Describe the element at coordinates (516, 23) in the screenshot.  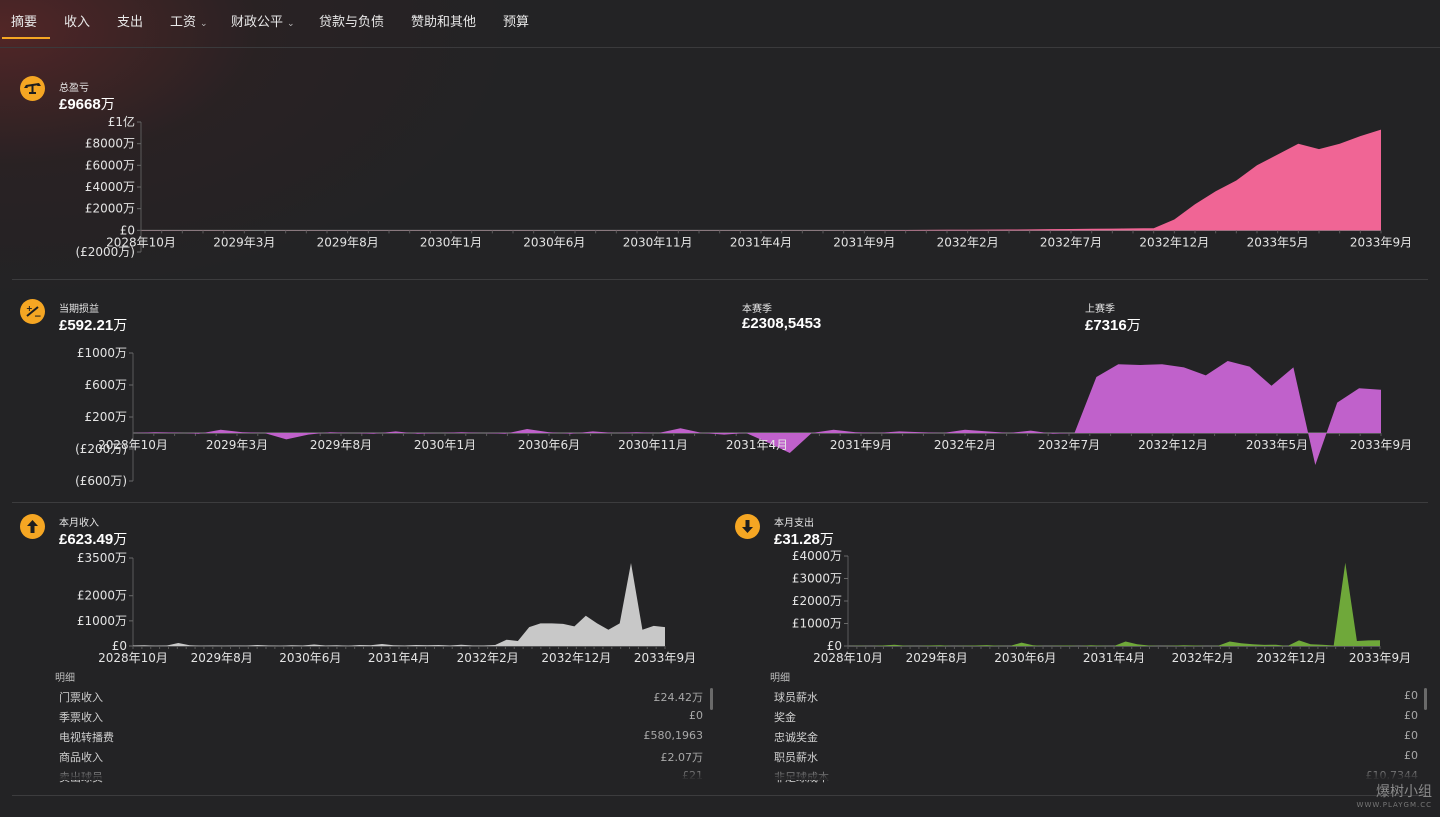
I see `tab-budget: 预算` at that location.